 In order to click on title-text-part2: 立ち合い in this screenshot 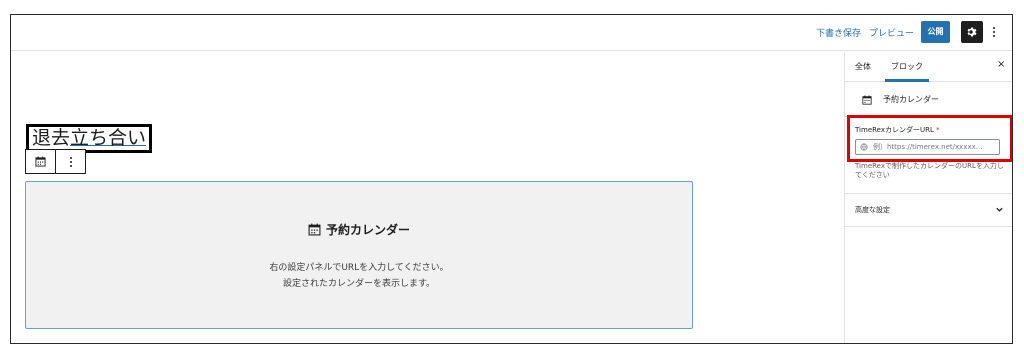, I will do `click(108, 138)`.